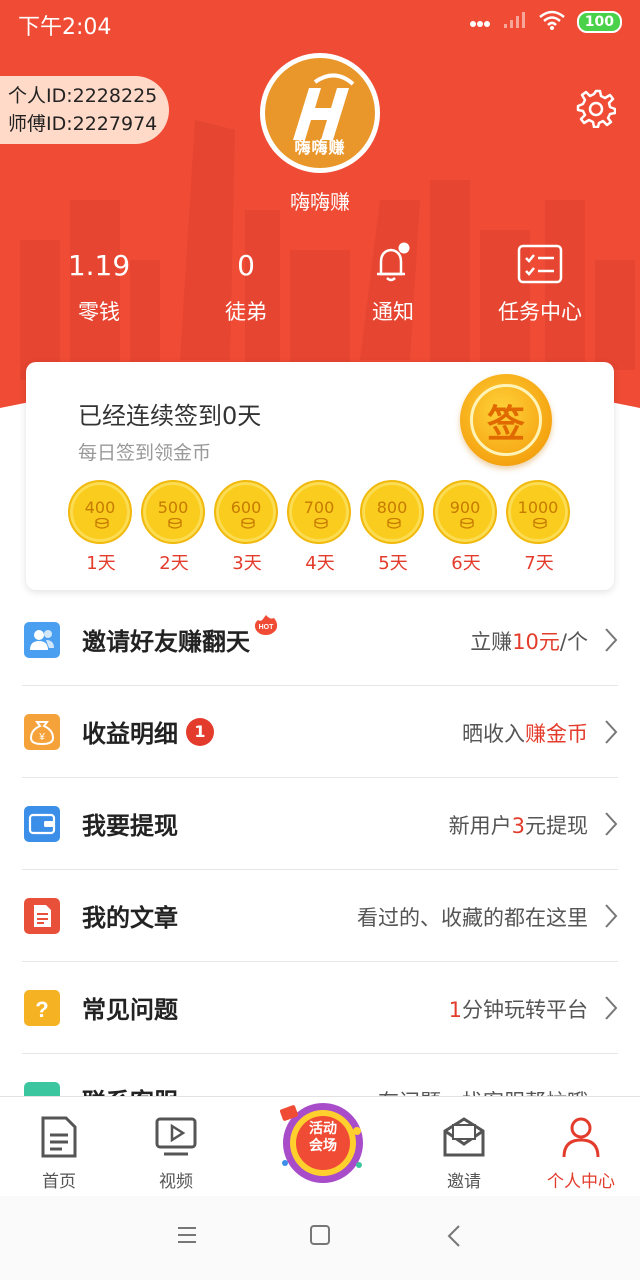 The image size is (640, 1280). Describe the element at coordinates (518, 1010) in the screenshot. I see `menu-right-faq: 1分钟玩转平台` at that location.